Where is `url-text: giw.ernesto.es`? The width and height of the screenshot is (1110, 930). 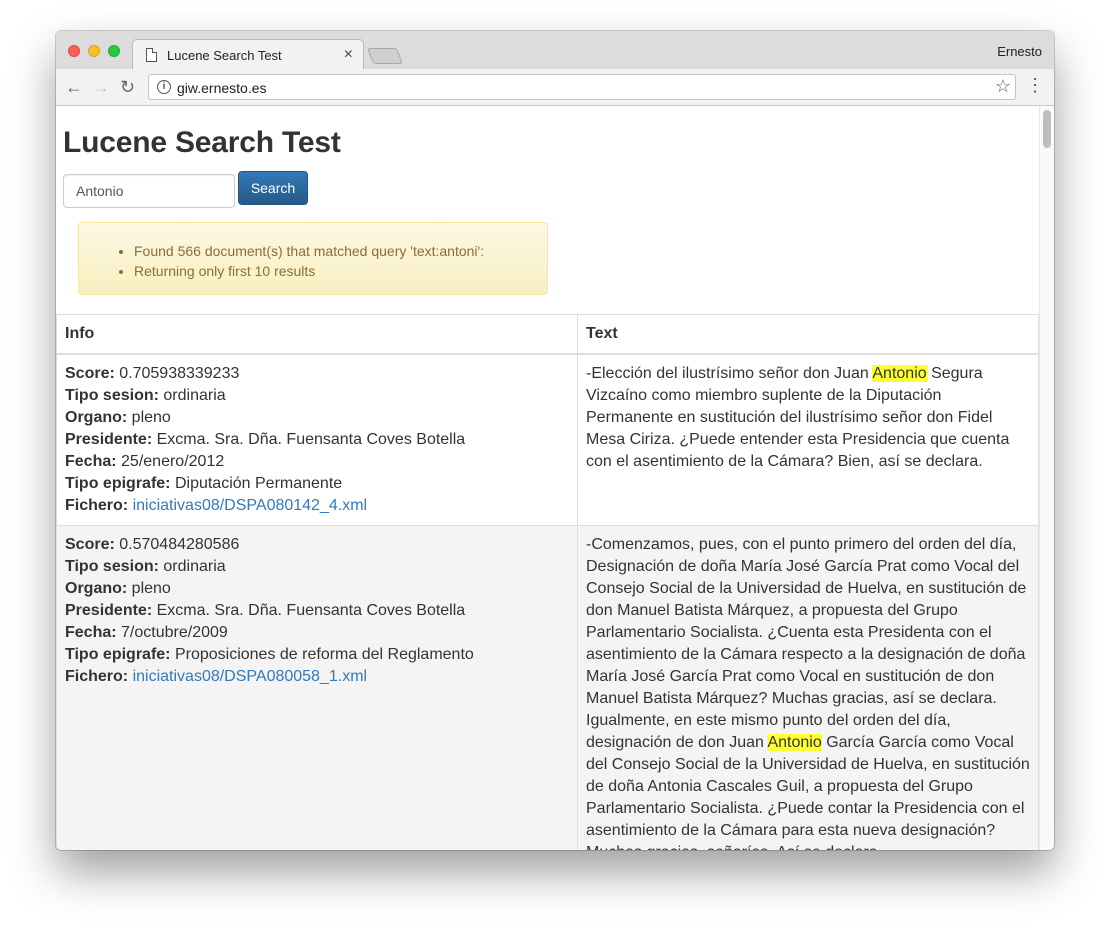 url-text: giw.ernesto.es is located at coordinates (222, 88).